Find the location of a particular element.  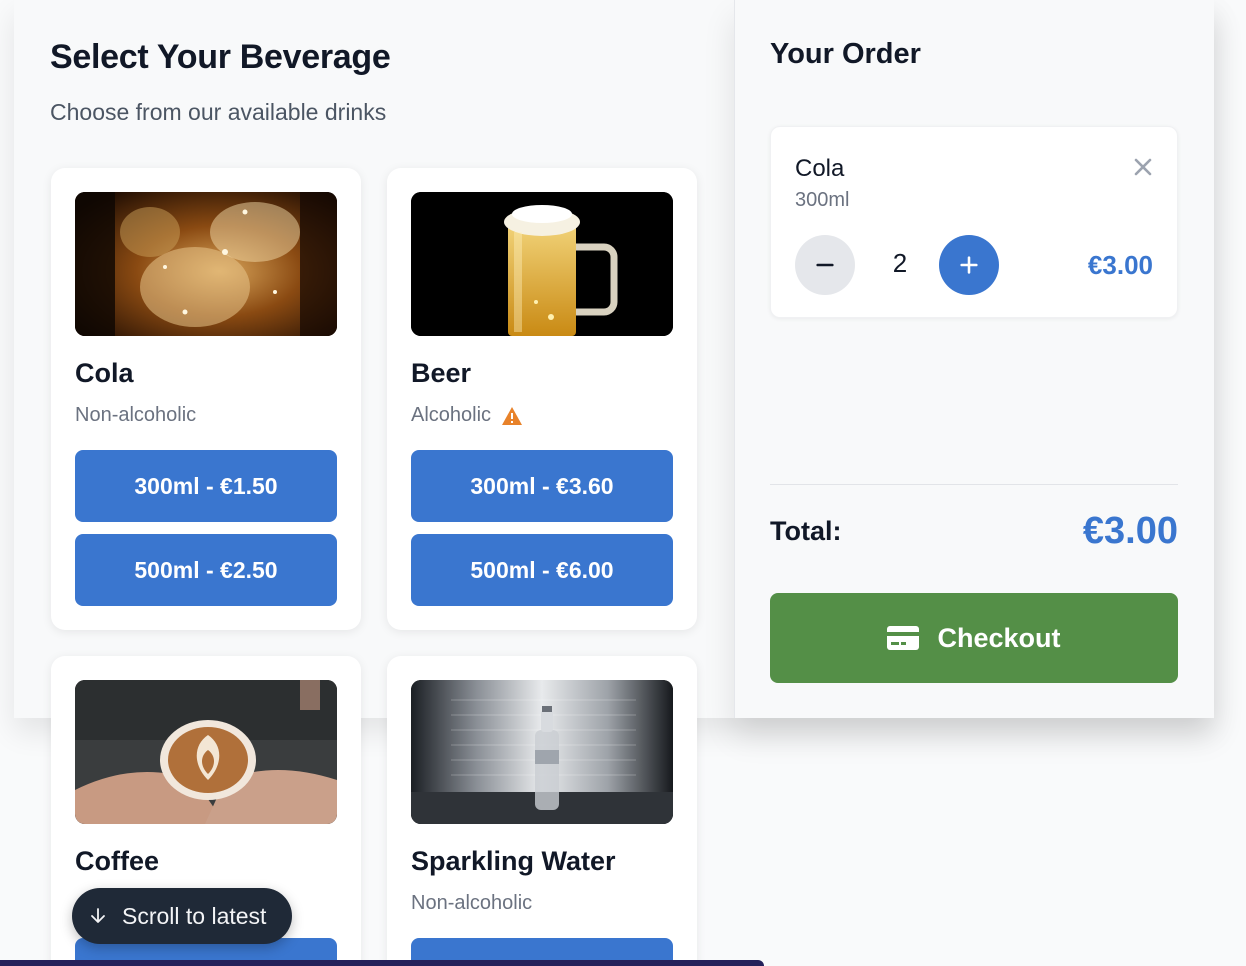

order-item-size: 300ml is located at coordinates (822, 200).